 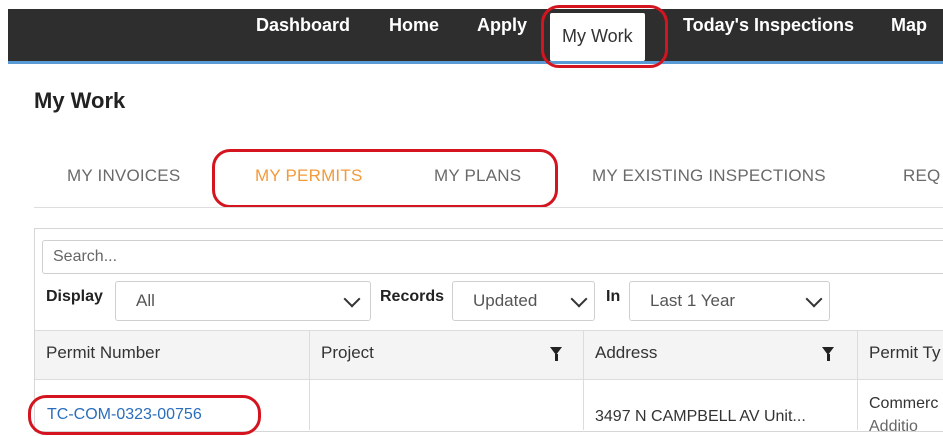 What do you see at coordinates (626, 353) in the screenshot?
I see `column-header-address: Address` at bounding box center [626, 353].